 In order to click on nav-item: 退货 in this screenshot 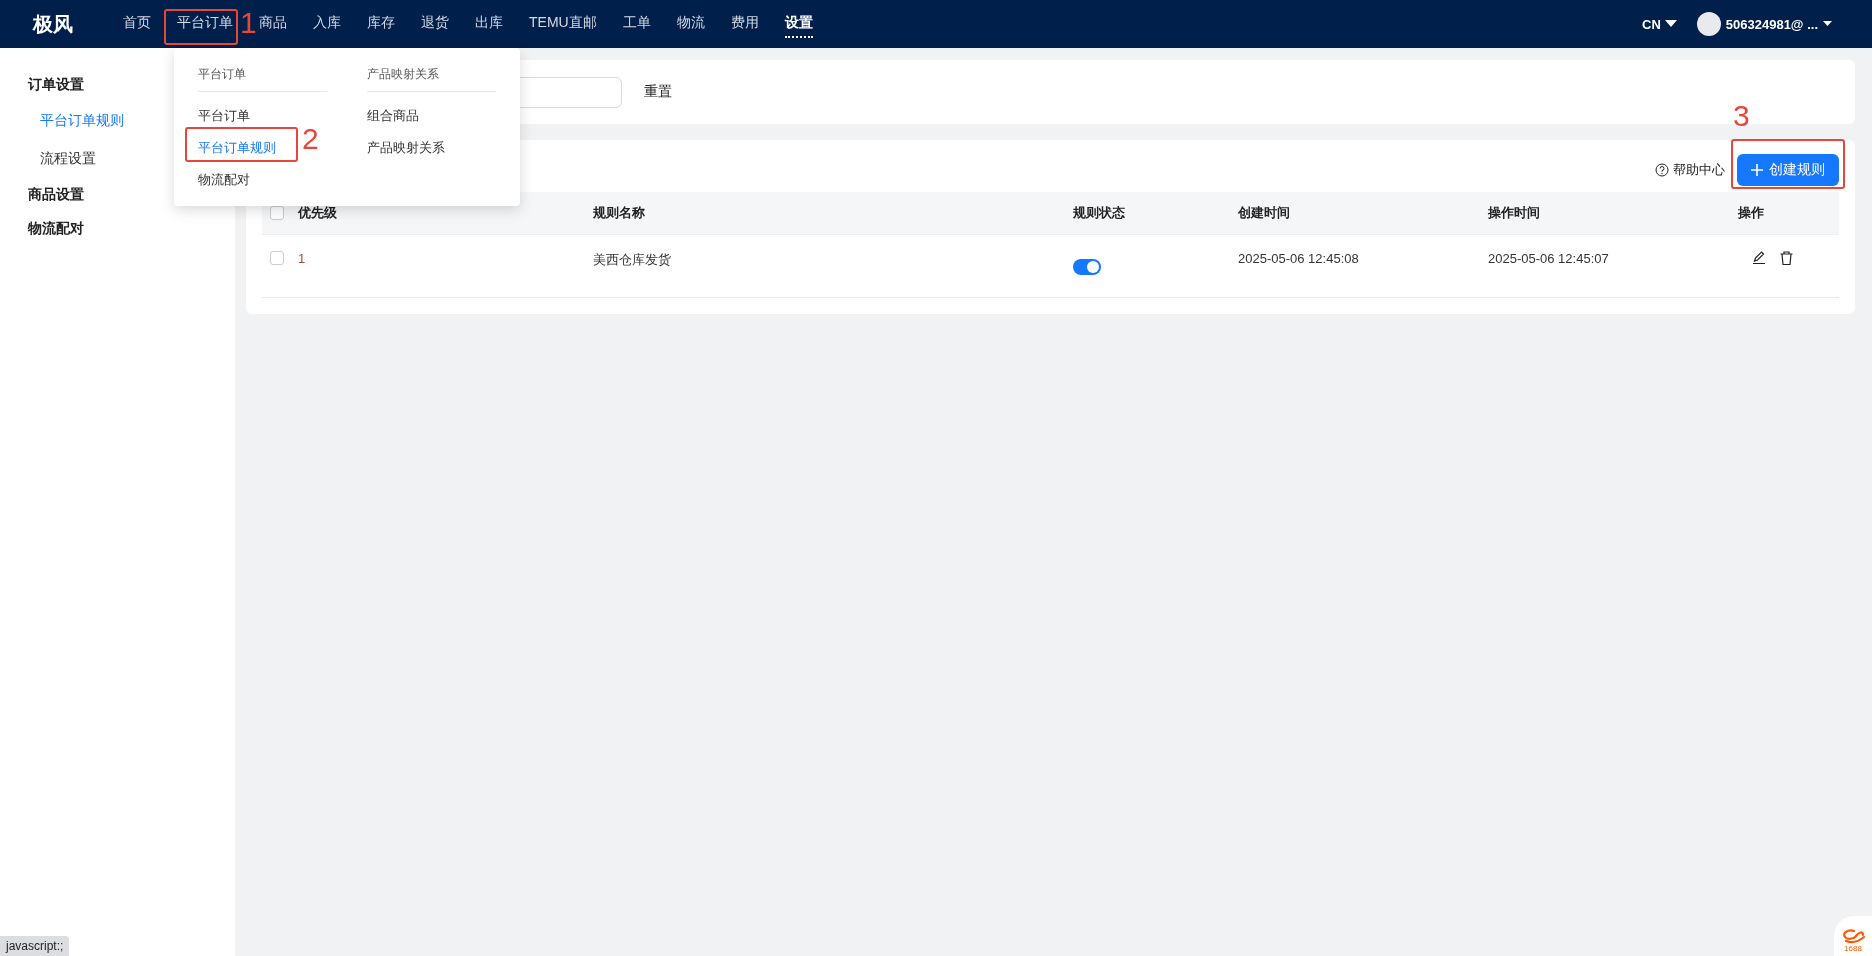, I will do `click(435, 24)`.